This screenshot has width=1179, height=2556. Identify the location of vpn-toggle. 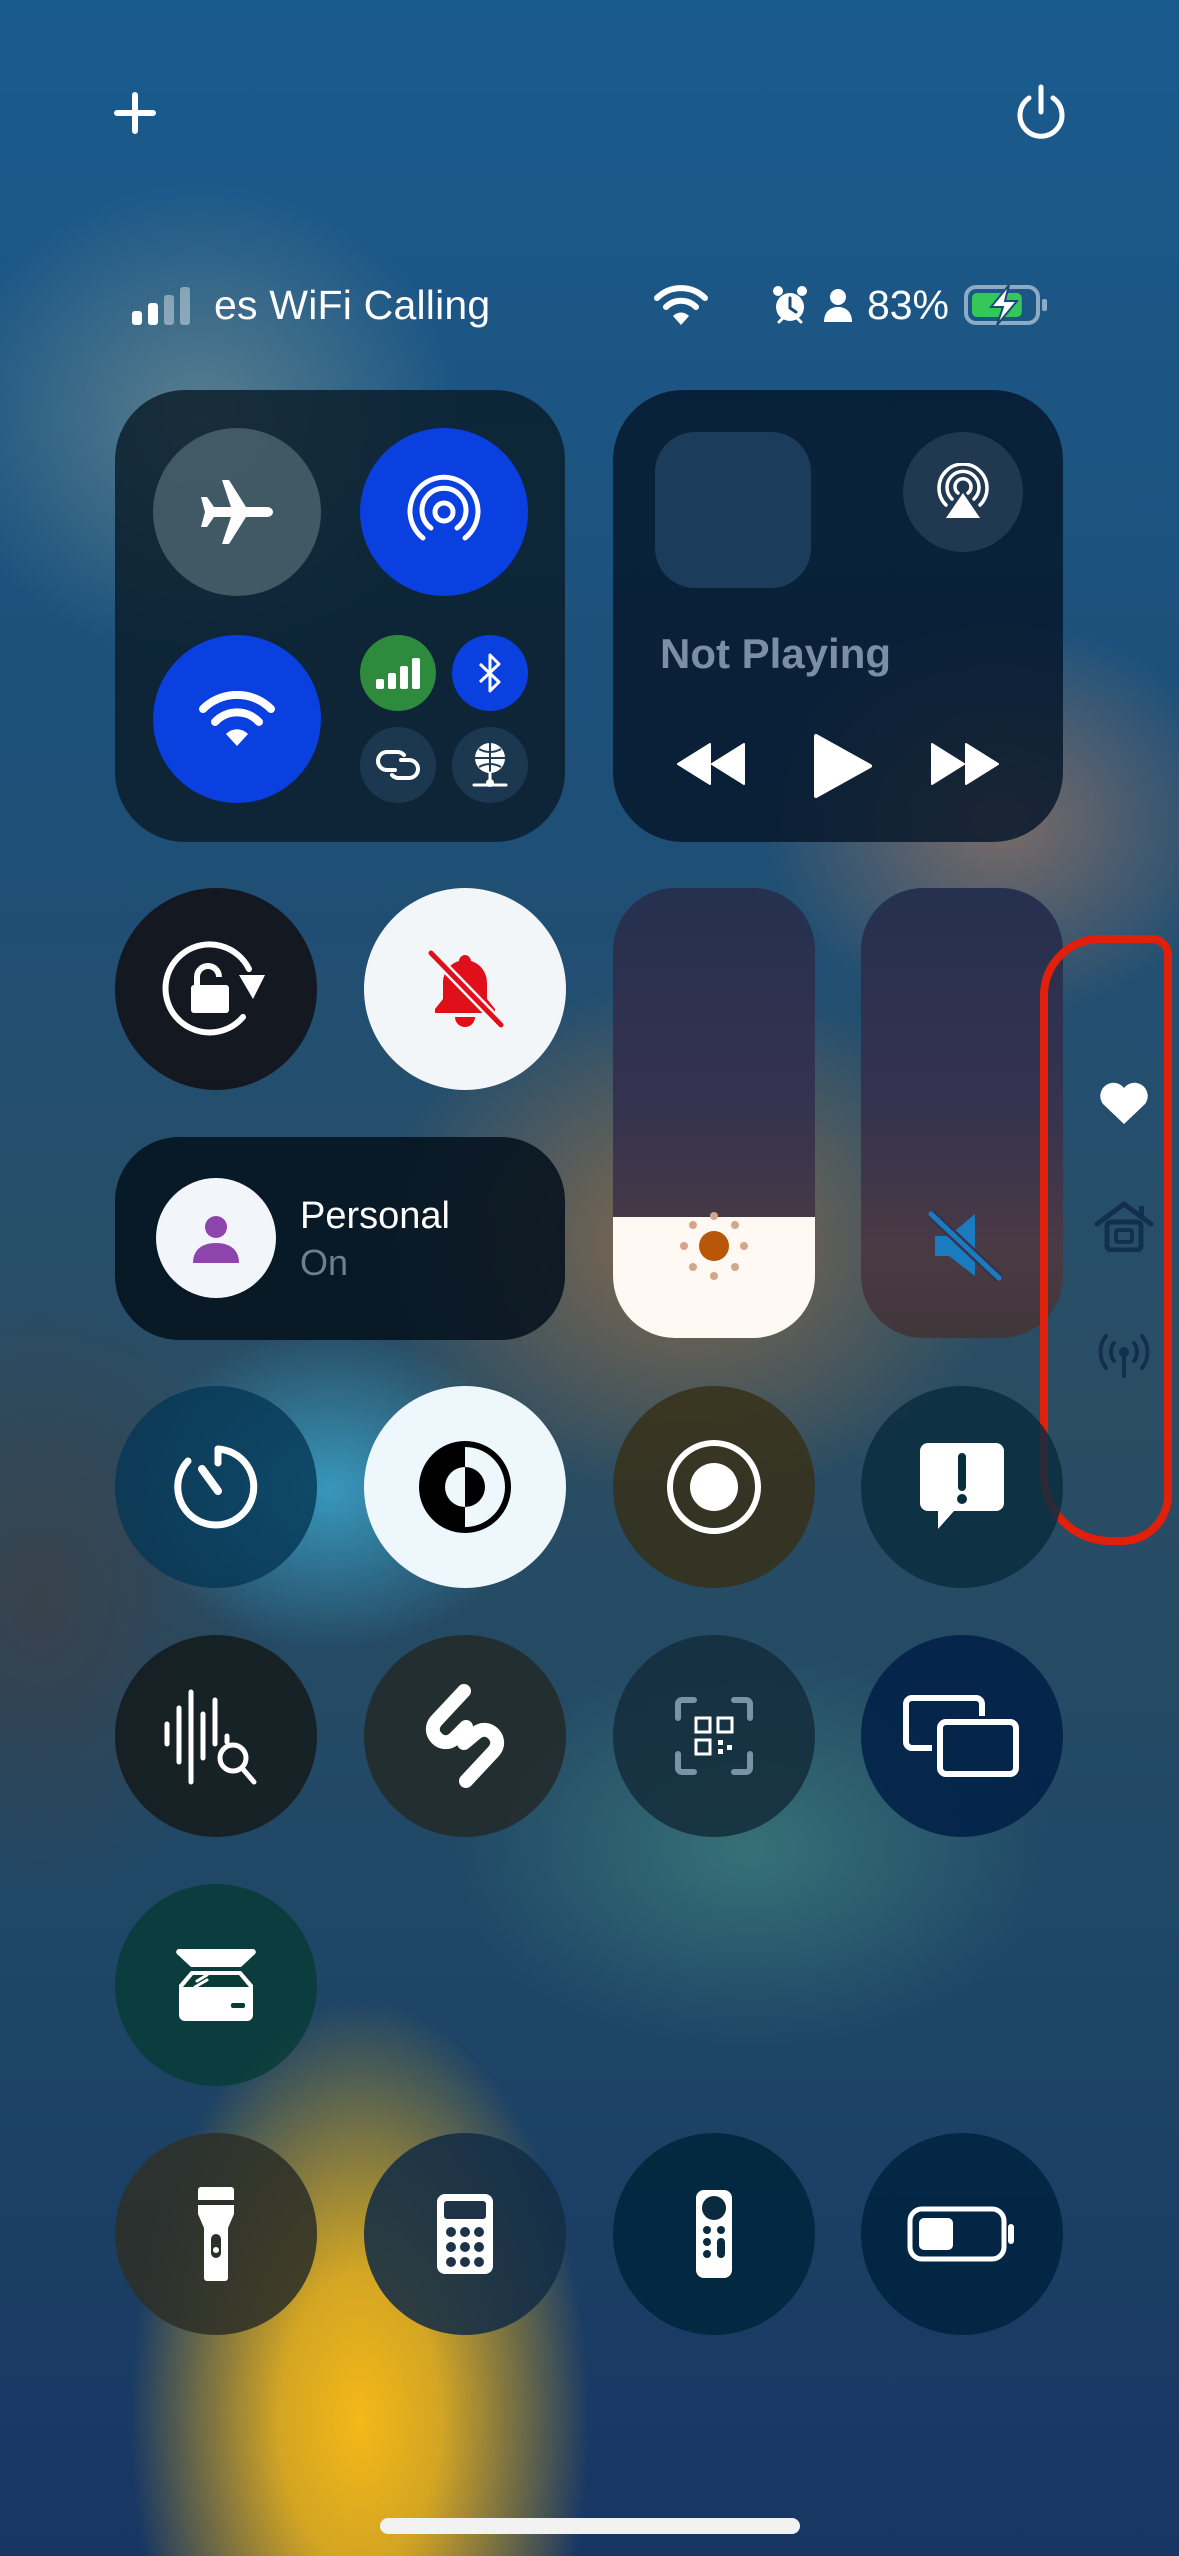
(490, 765).